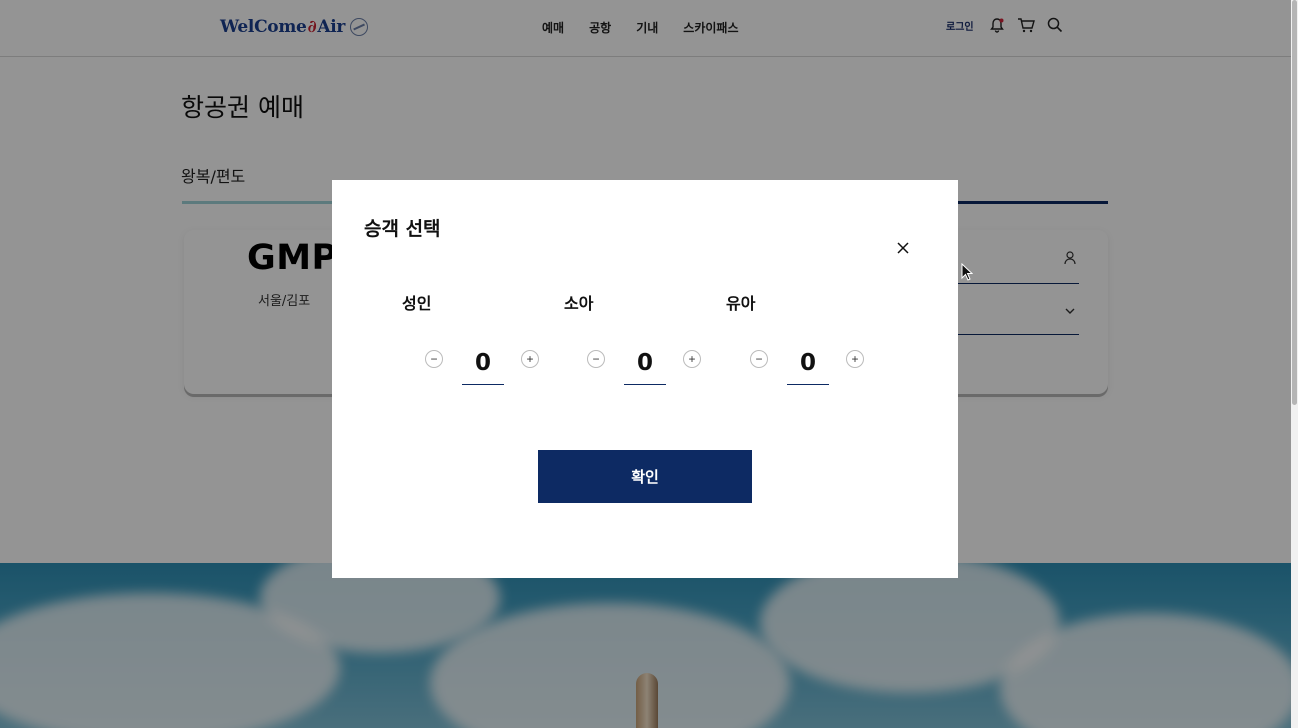 This screenshot has height=728, width=1298. Describe the element at coordinates (855, 359) in the screenshot. I see `infant-plus-button: +` at that location.